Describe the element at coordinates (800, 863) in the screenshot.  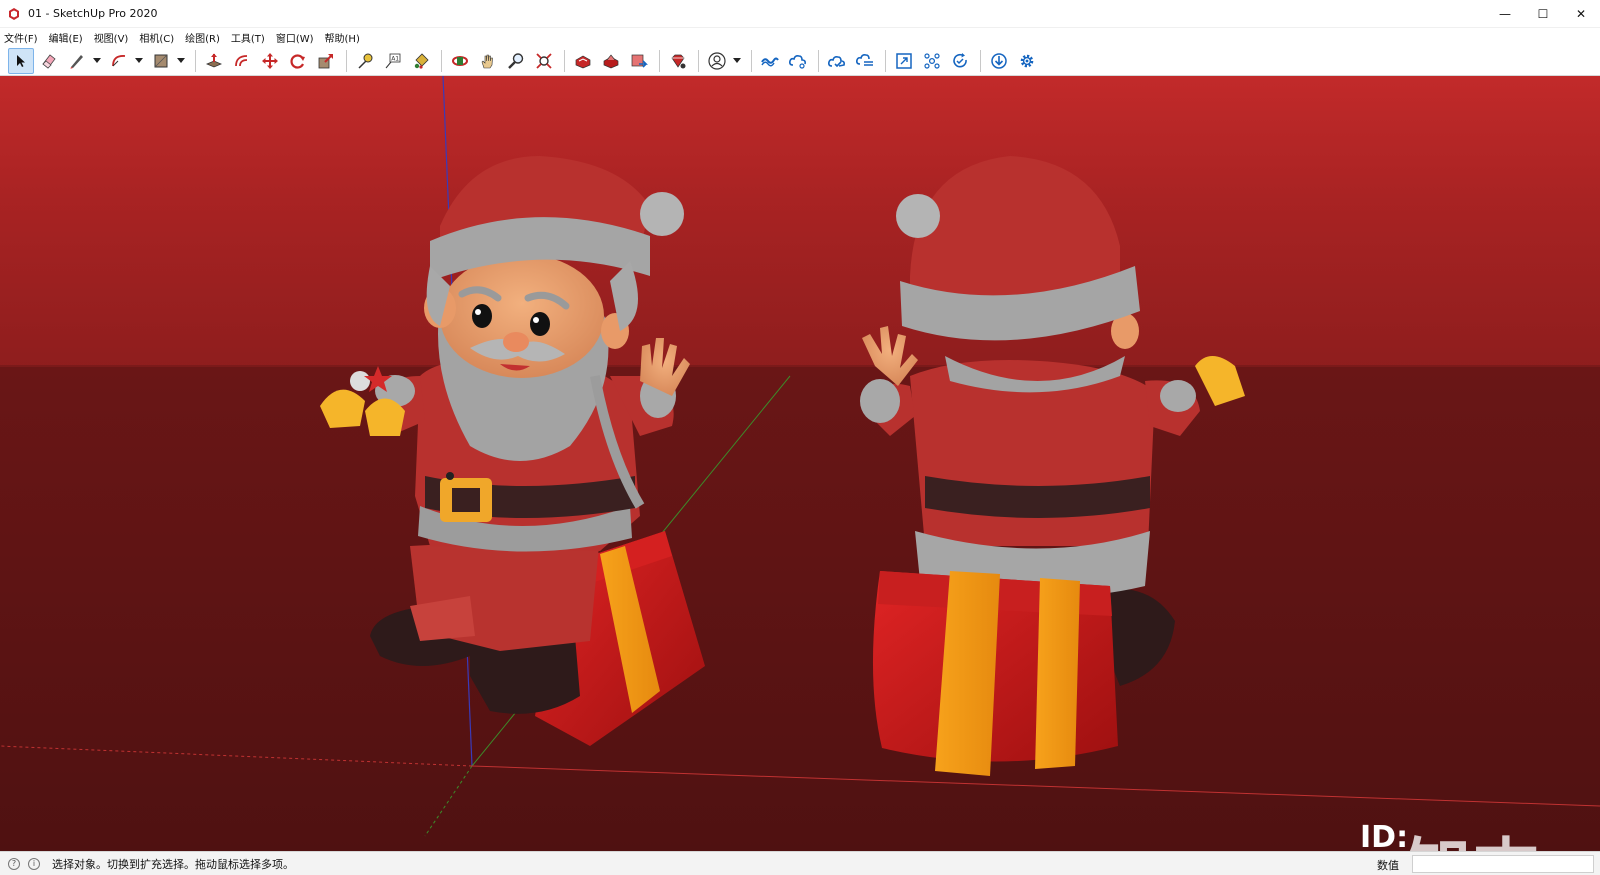
I see `status-bar: ? i 选择对象。切换到扩充选择。拖动鼠标选择多项。 数值` at that location.